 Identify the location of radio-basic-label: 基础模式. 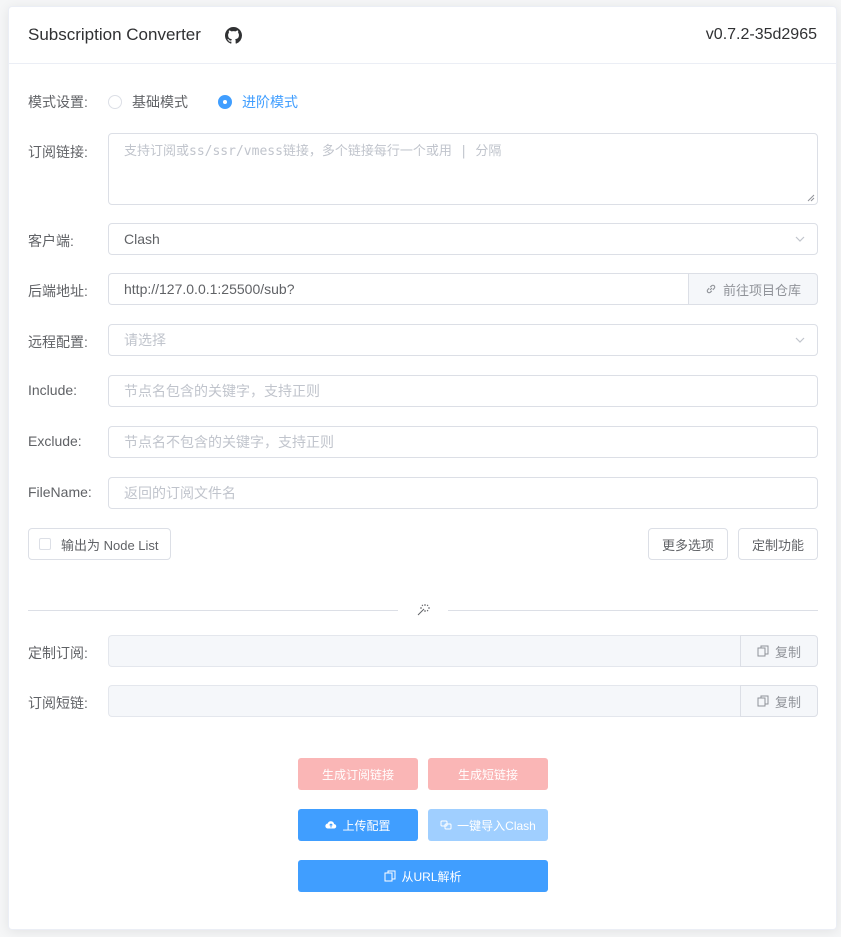
(160, 102).